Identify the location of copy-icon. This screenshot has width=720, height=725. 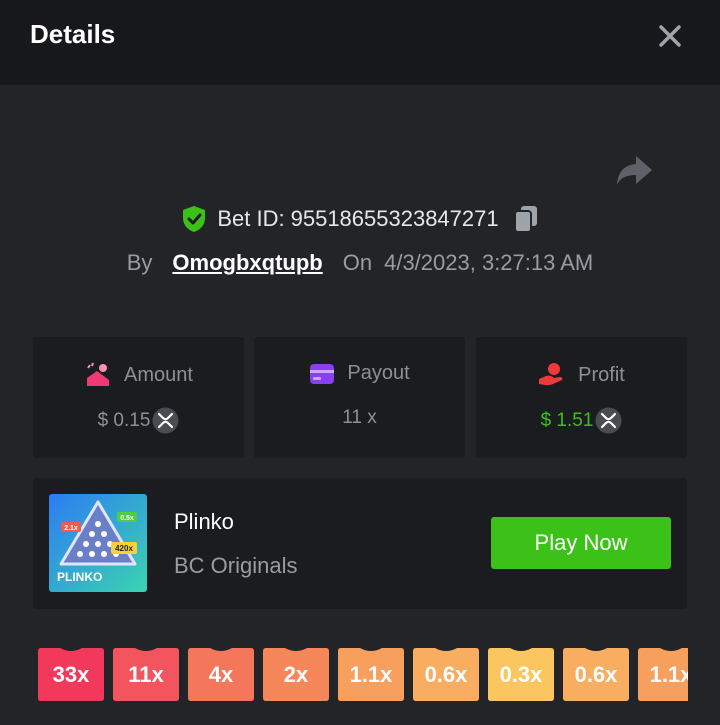
(526, 219).